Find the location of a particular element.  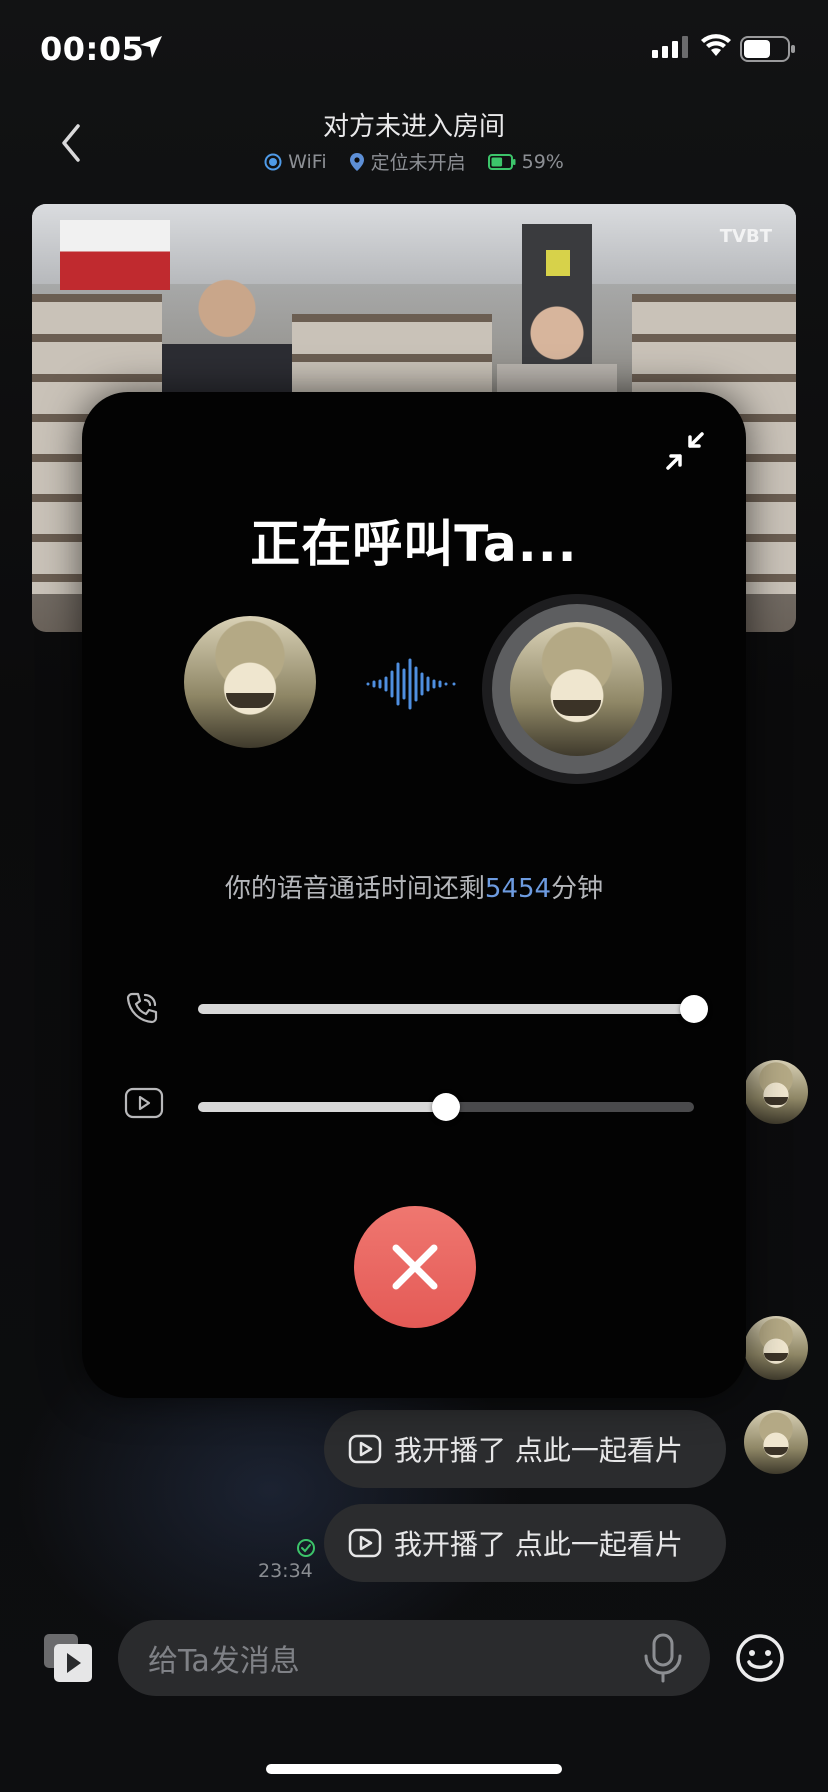

status-time: 00:05 is located at coordinates (92, 49).